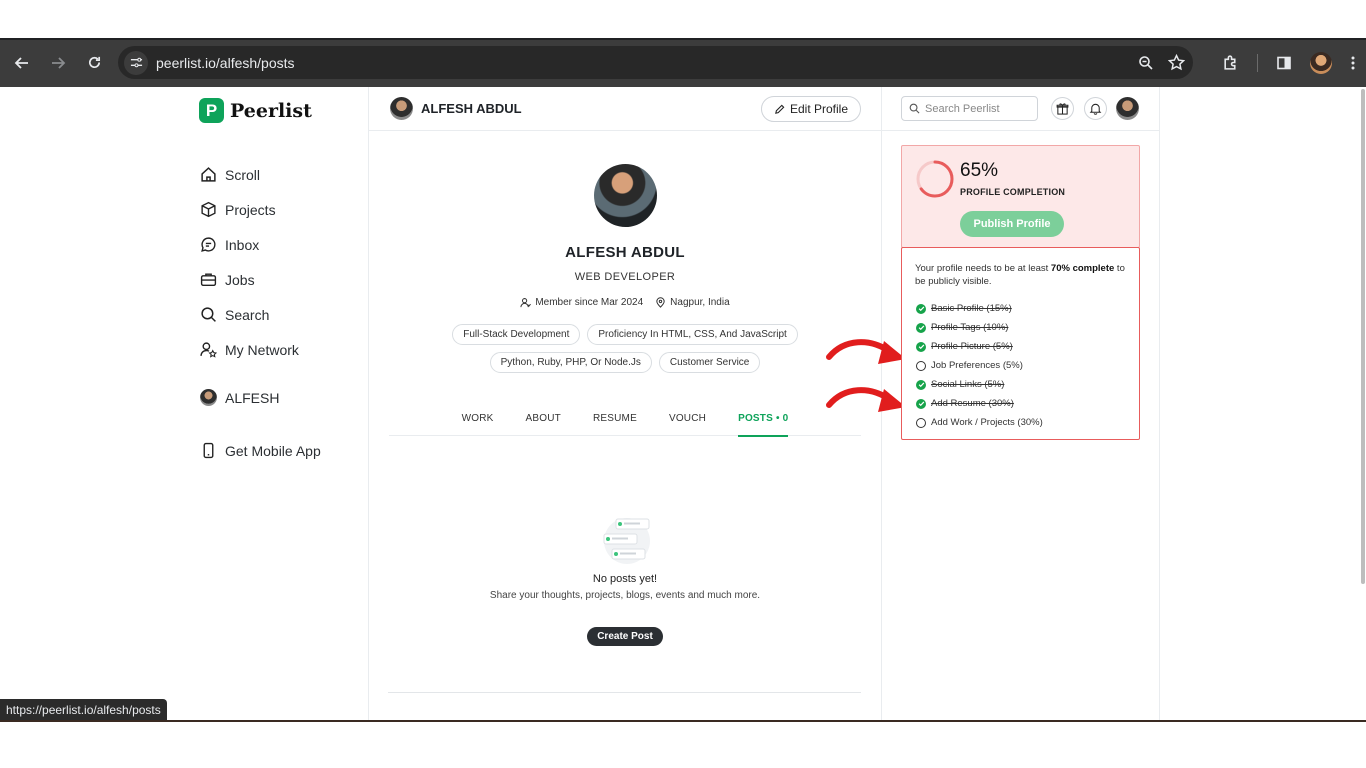 This screenshot has width=1366, height=768. I want to click on pencil-icon, so click(780, 109).